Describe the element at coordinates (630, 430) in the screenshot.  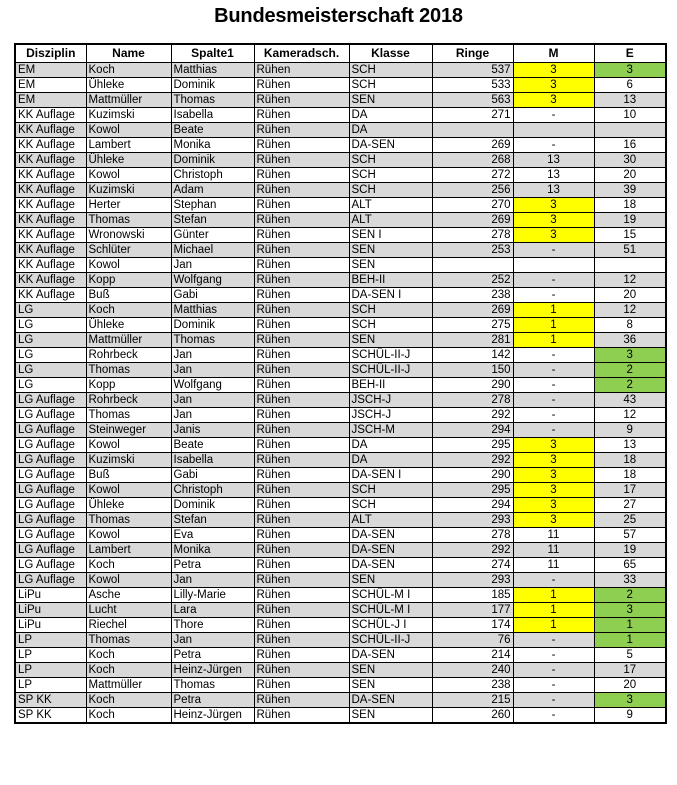
I see `cell-e: 9` at that location.